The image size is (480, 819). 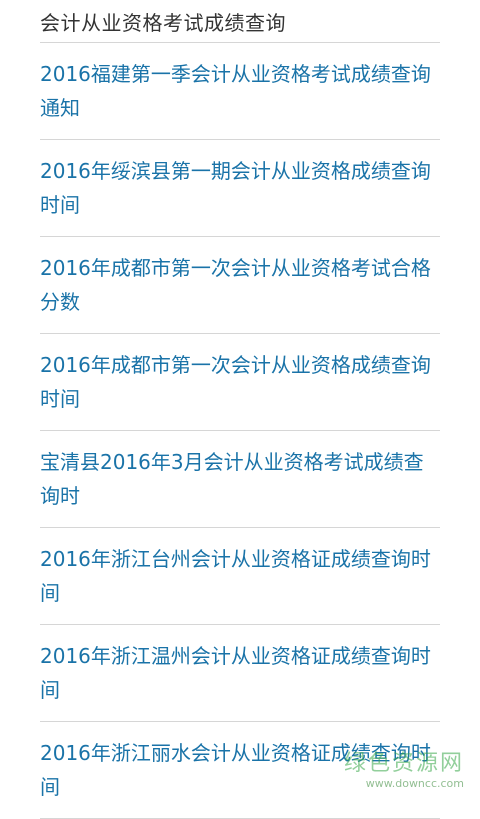 I want to click on list-item: 宝清县2016年3月会计从业资格考试成绩查询时, so click(x=240, y=479).